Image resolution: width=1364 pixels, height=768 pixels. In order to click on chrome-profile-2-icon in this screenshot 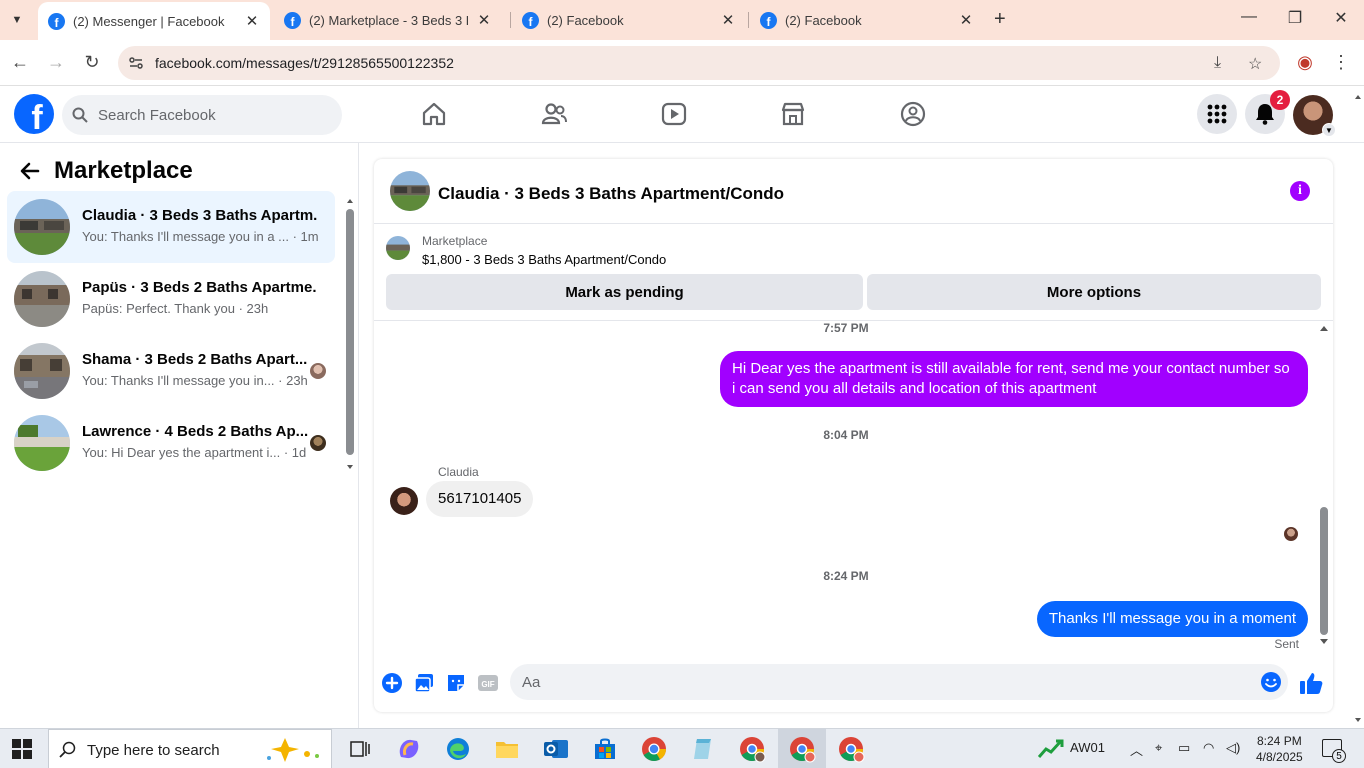, I will do `click(851, 749)`.